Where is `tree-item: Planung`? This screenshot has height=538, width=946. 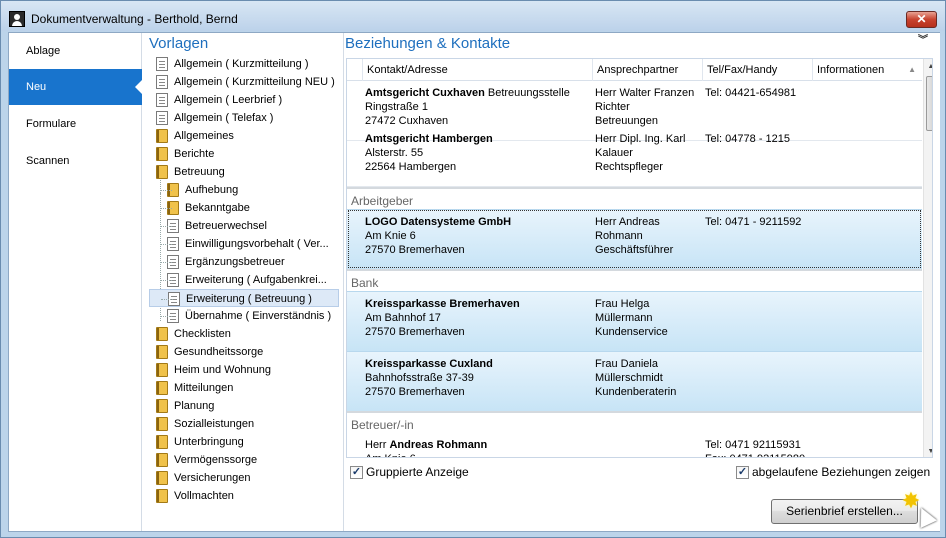
tree-item: Planung is located at coordinates (241, 406).